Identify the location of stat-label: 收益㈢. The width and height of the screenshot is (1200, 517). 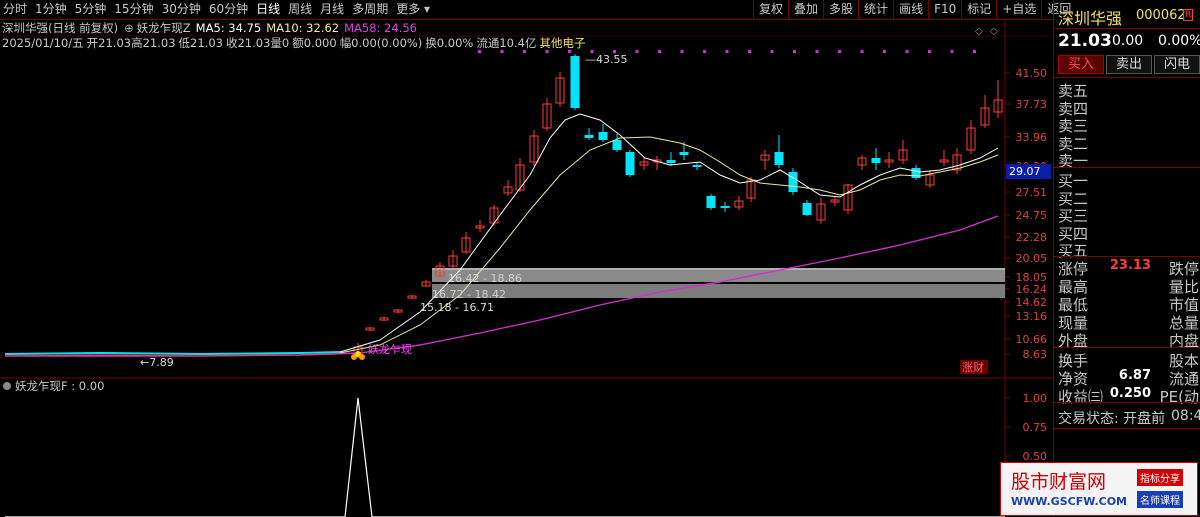
(1081, 397).